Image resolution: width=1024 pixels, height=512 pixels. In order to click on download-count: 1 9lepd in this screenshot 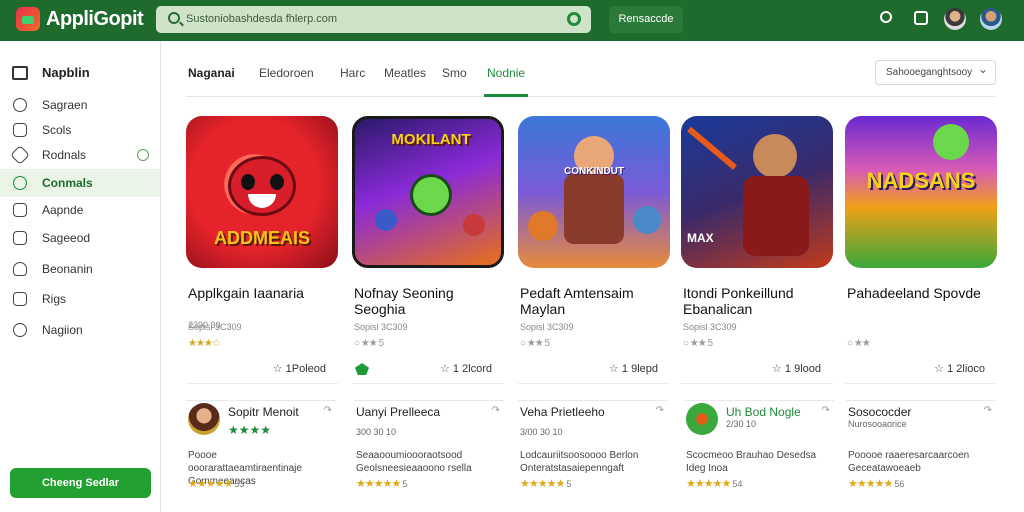, I will do `click(633, 368)`.